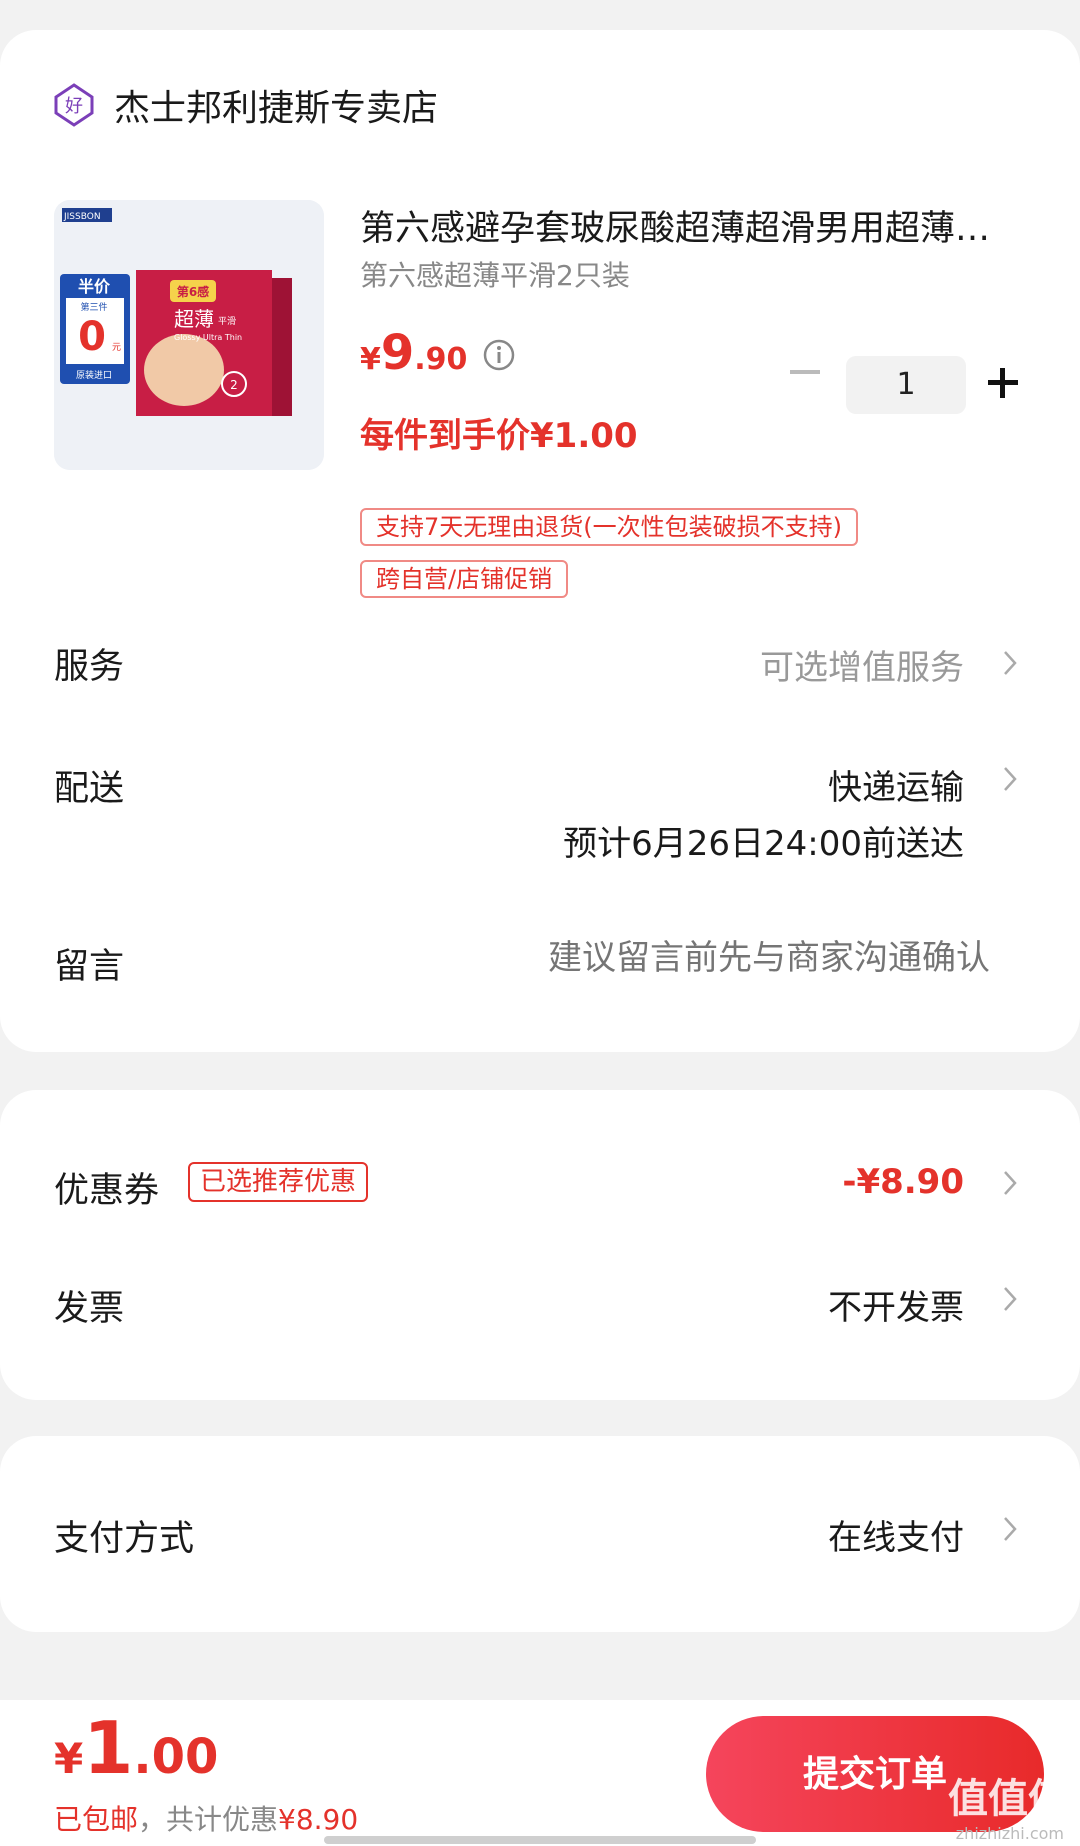 The height and width of the screenshot is (1846, 1080). I want to click on svg-text: 元, so click(116, 348).